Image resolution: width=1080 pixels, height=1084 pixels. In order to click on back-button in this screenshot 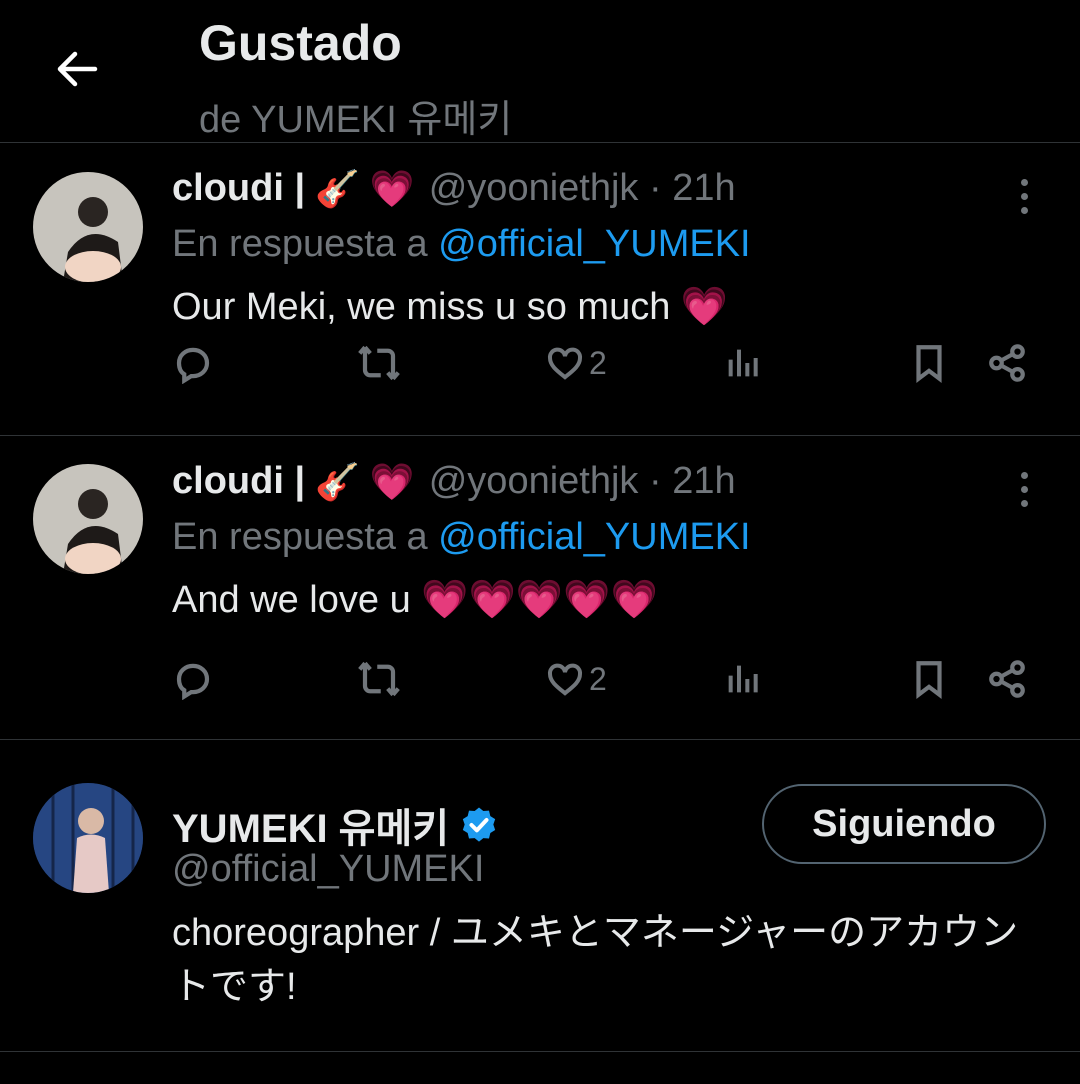, I will do `click(77, 69)`.